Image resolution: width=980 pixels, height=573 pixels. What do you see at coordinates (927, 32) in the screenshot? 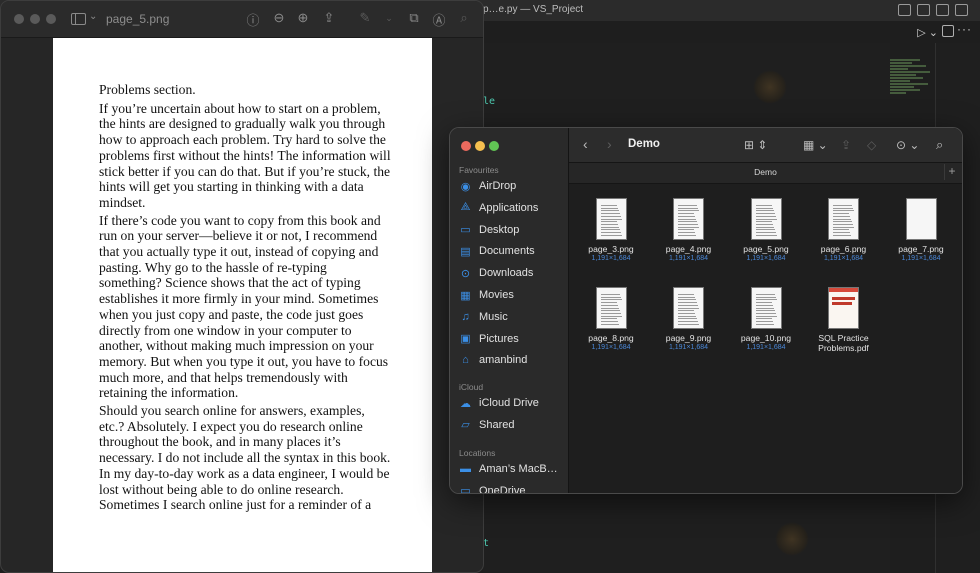
I see `run-icon: ▷ ⌄` at bounding box center [927, 32].